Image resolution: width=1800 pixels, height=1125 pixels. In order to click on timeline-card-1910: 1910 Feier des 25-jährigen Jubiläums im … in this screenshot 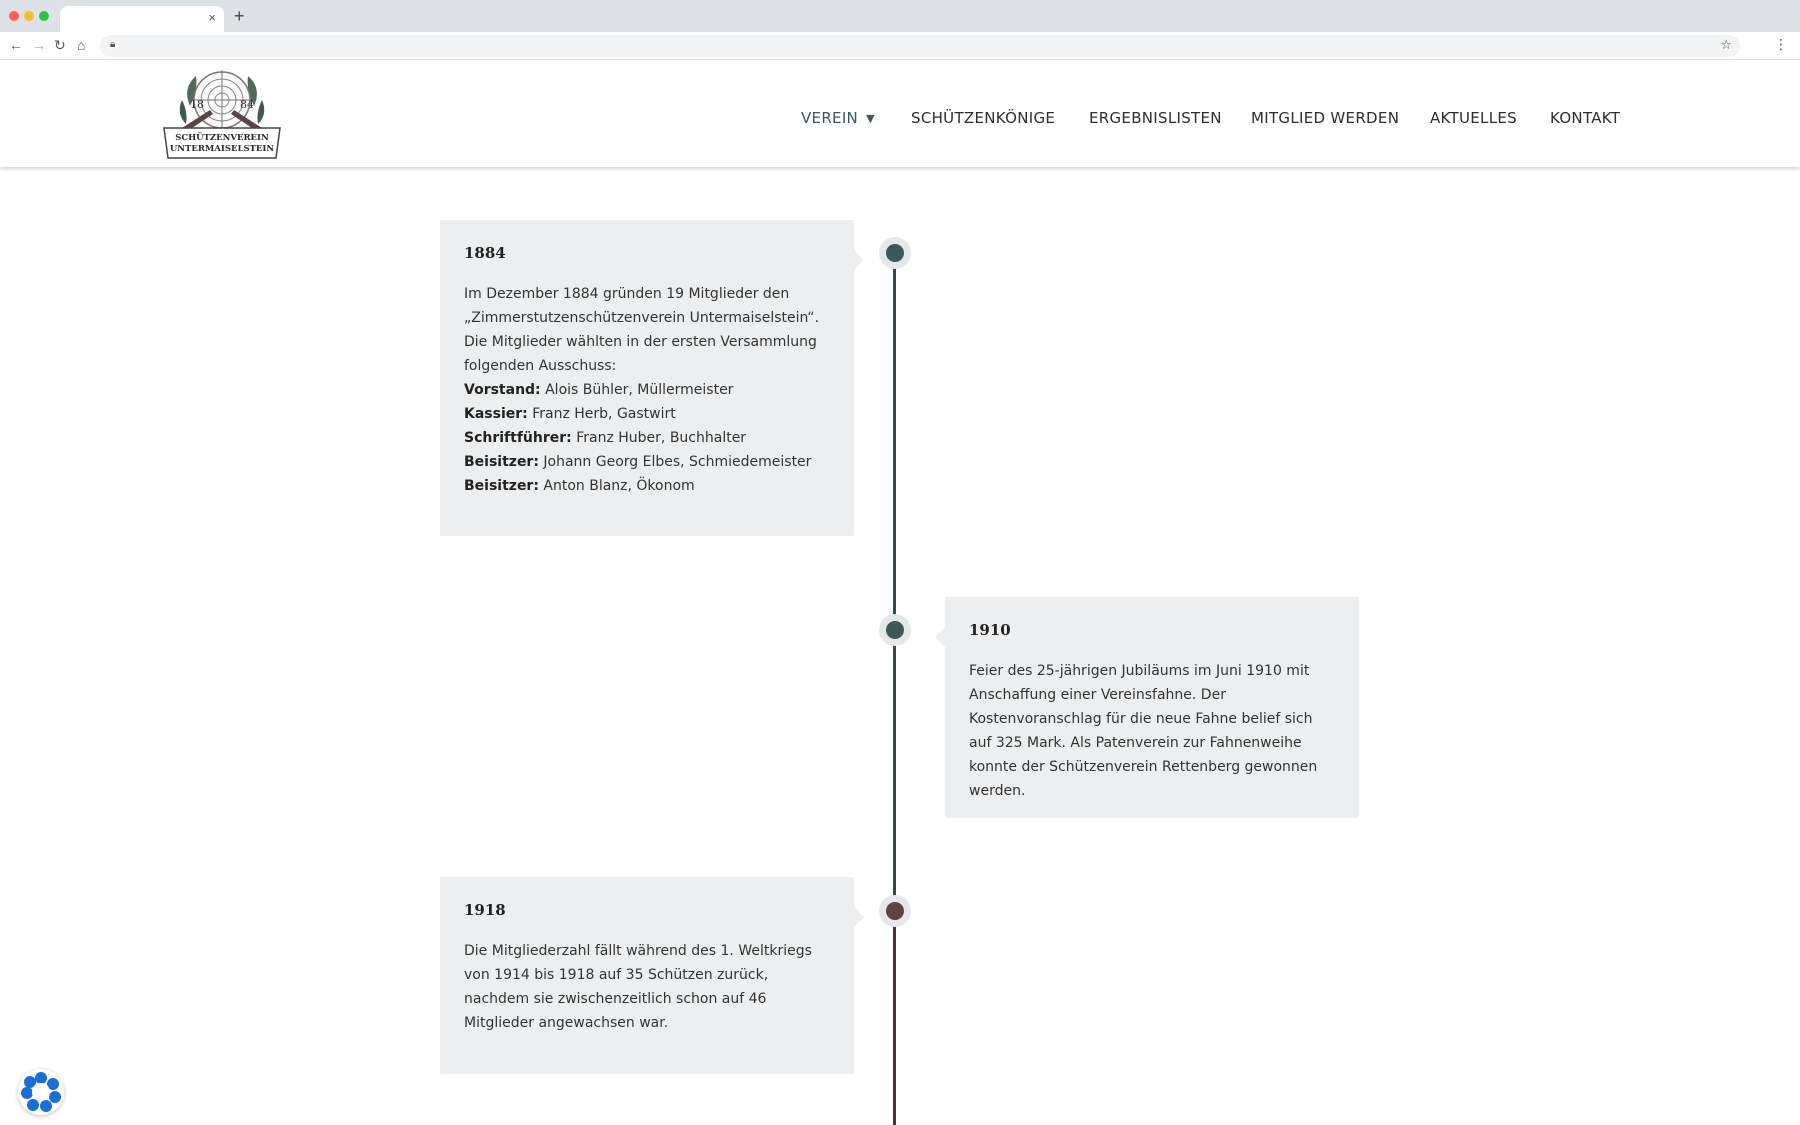, I will do `click(1147, 707)`.